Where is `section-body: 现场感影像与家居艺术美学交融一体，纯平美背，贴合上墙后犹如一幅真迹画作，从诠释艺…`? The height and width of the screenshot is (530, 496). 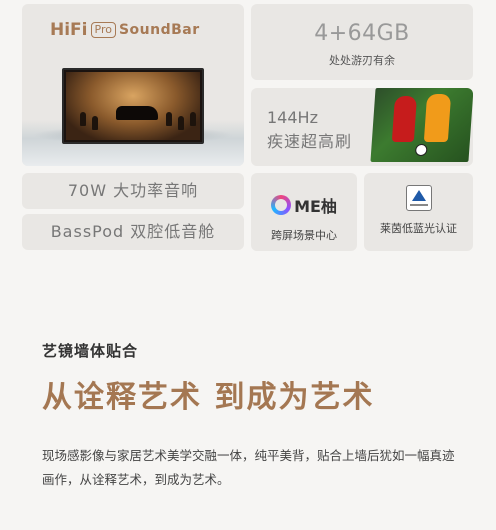
section-body: 现场感影像与家居艺术美学交融一体，纯平美背，贴合上墙后犹如一幅真迹画作，从诠释艺… is located at coordinates (248, 467).